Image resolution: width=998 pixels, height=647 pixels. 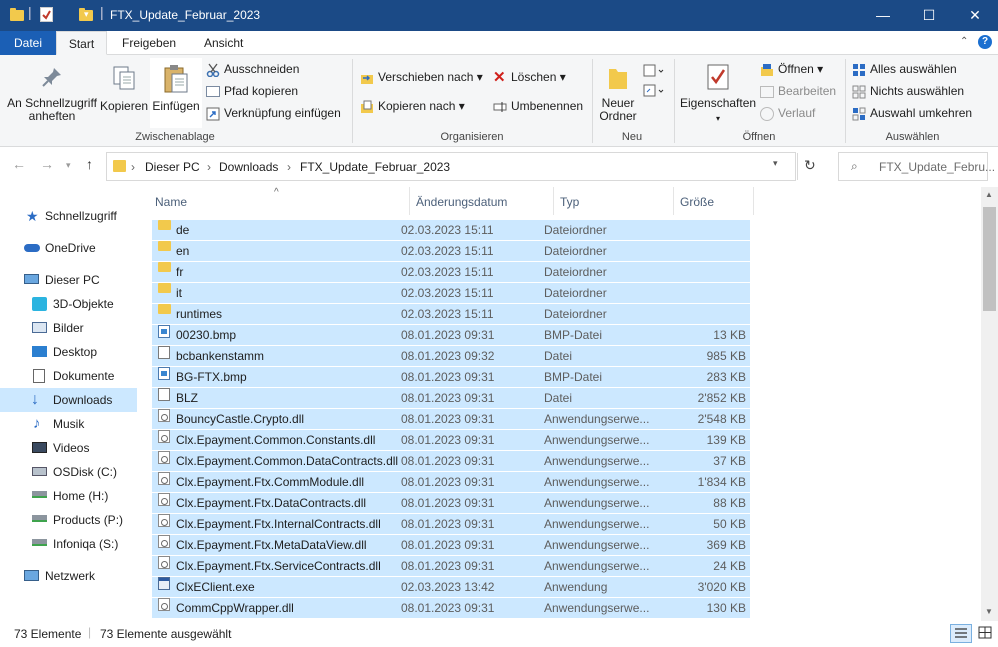 What do you see at coordinates (451, 251) in the screenshot?
I see `file-row: en 02.03.2023 15:11 Dateiordner` at bounding box center [451, 251].